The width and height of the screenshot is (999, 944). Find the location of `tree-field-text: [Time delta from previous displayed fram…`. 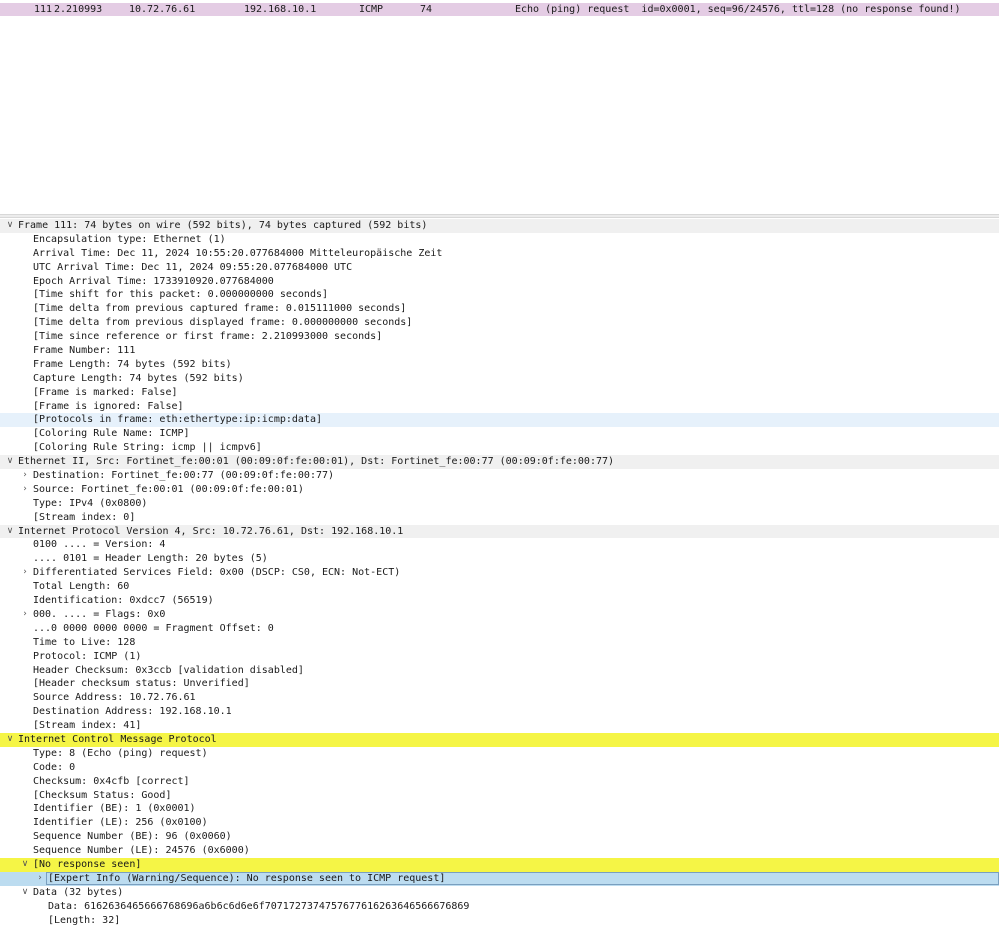

tree-field-text: [Time delta from previous displayed fram… is located at coordinates (223, 323).